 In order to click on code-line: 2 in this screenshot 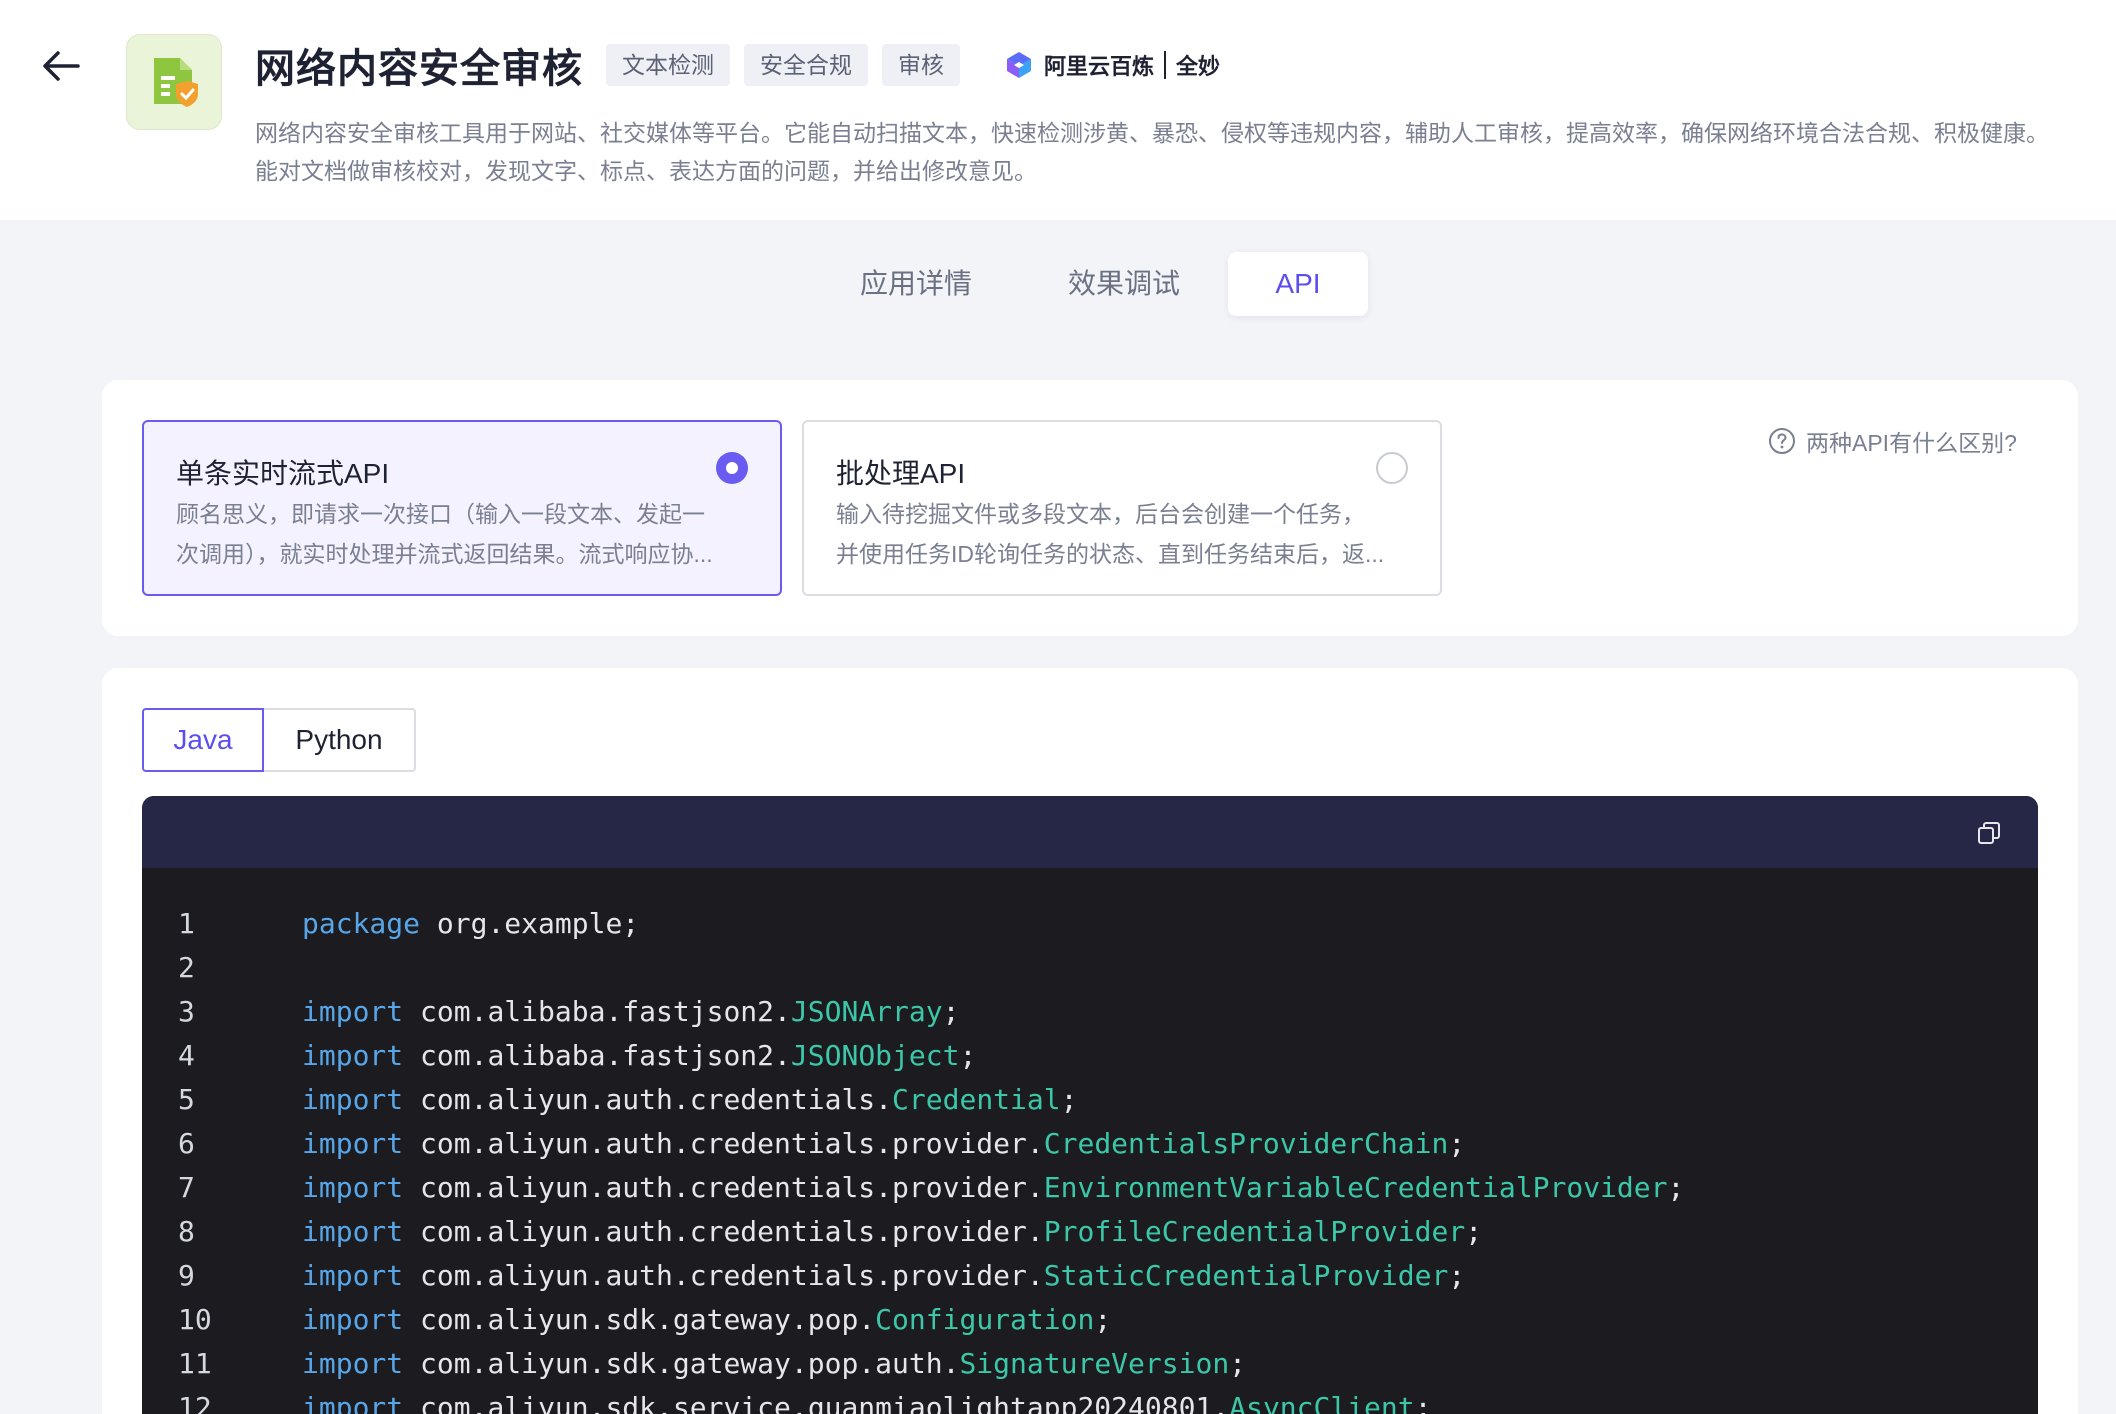, I will do `click(1090, 968)`.